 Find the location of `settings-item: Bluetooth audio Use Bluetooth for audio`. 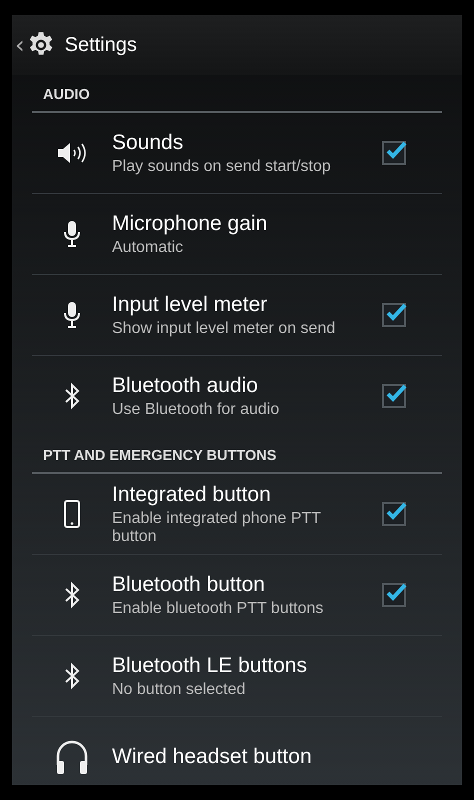

settings-item: Bluetooth audio Use Bluetooth for audio is located at coordinates (237, 396).